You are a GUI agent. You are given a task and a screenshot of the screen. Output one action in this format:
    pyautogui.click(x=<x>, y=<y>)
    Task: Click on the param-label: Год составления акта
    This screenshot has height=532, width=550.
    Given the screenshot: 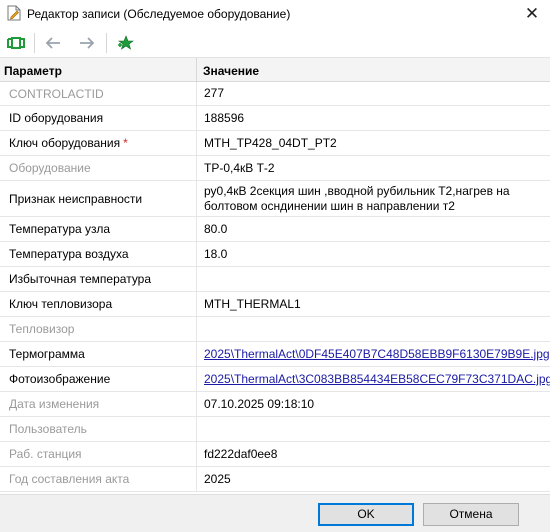 What is the action you would take?
    pyautogui.click(x=98, y=479)
    